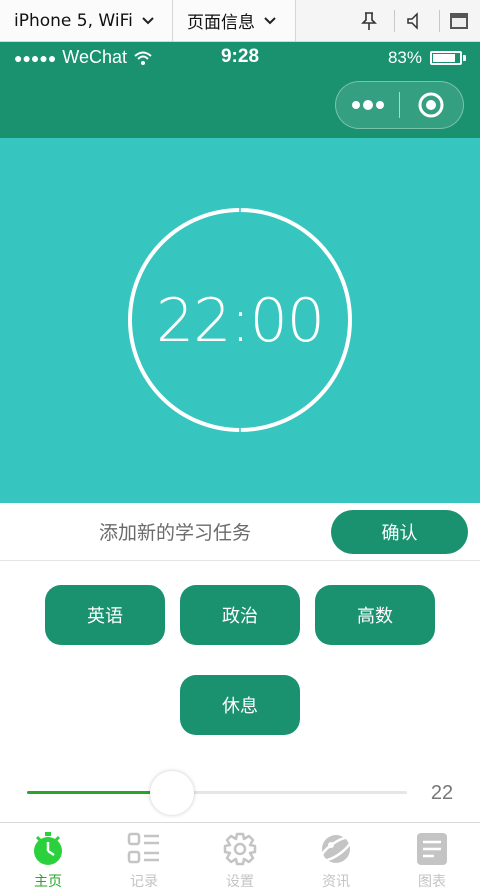  I want to click on tab-settings: 设置, so click(240, 858).